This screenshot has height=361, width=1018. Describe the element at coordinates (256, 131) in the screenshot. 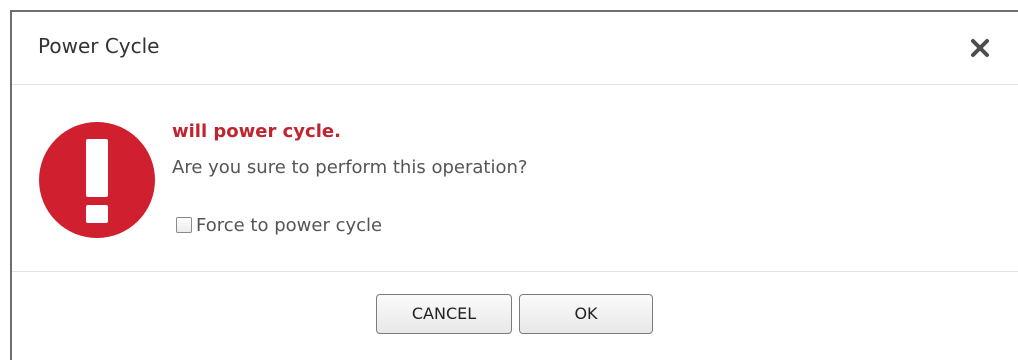

I see `message-title: will power cycle.` at that location.